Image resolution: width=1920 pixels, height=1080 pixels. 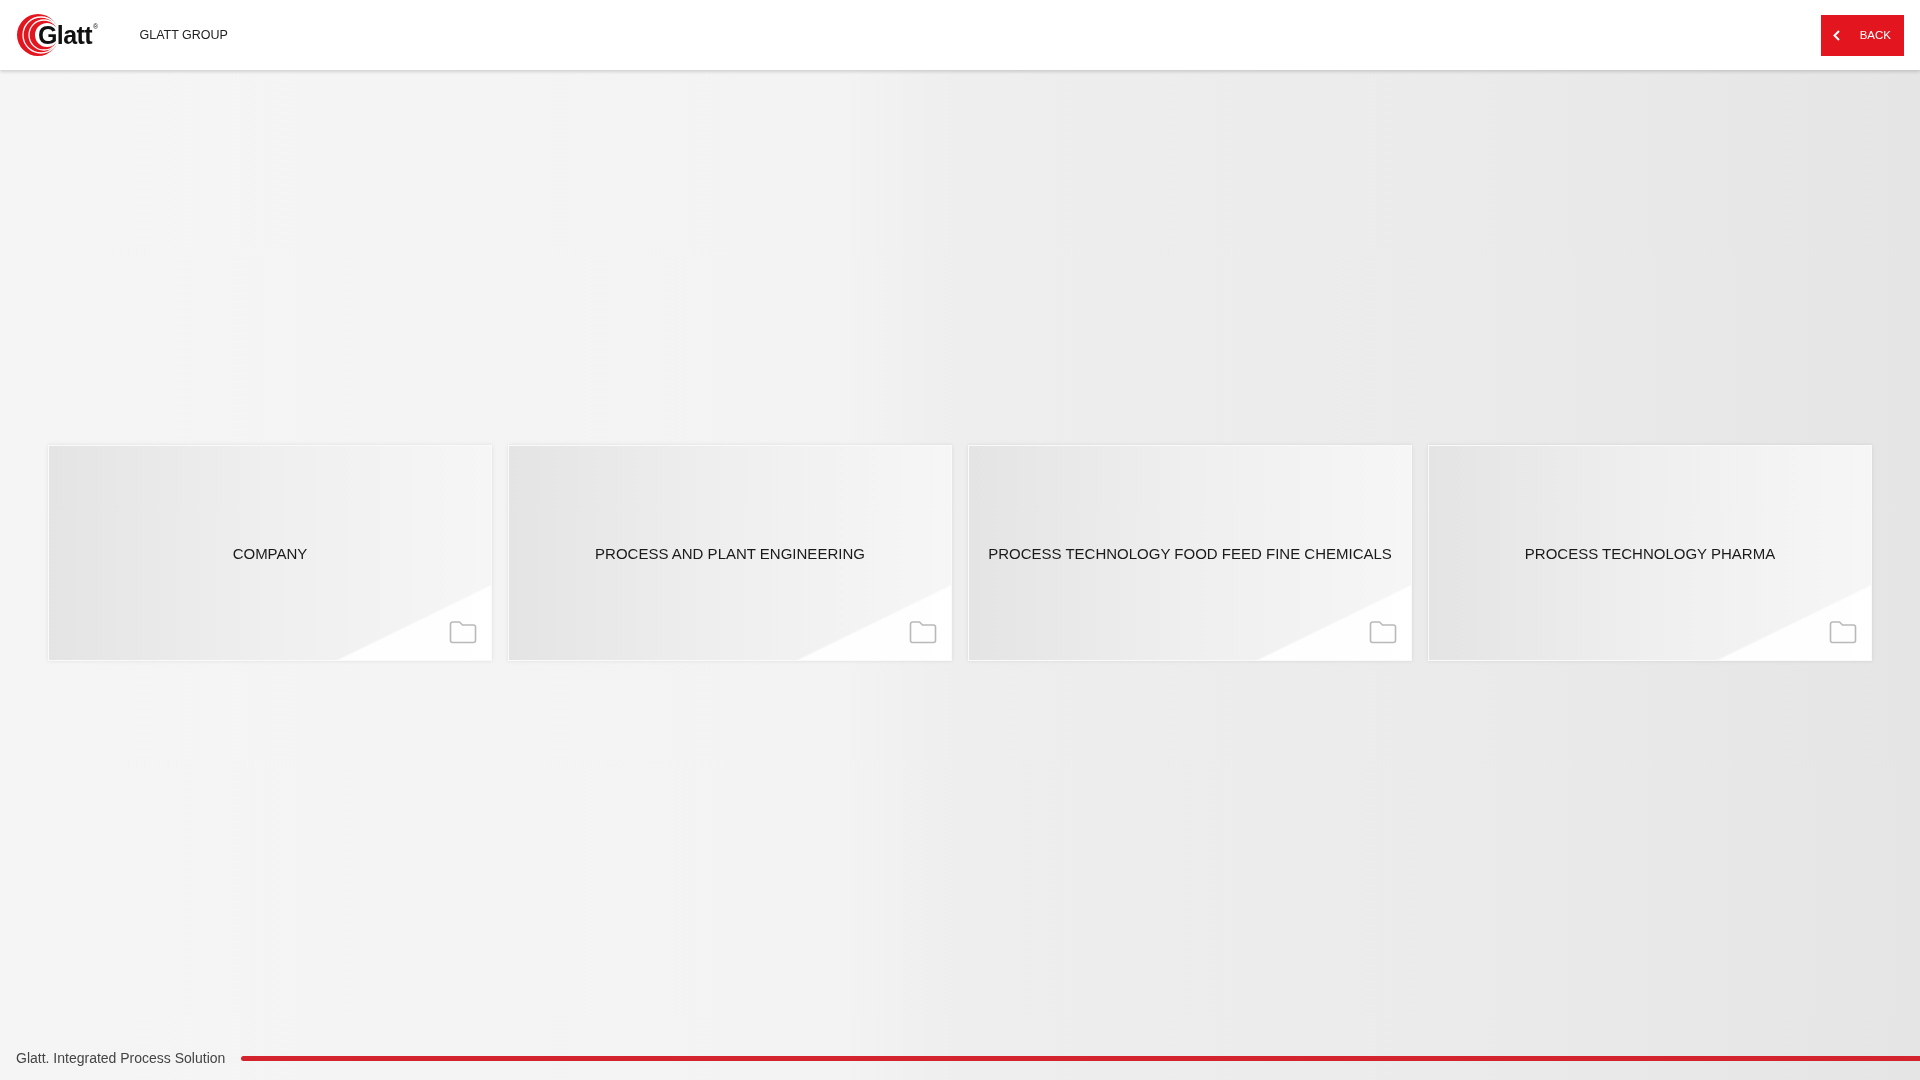 I want to click on folder-tile: COMPANY, so click(x=270, y=553).